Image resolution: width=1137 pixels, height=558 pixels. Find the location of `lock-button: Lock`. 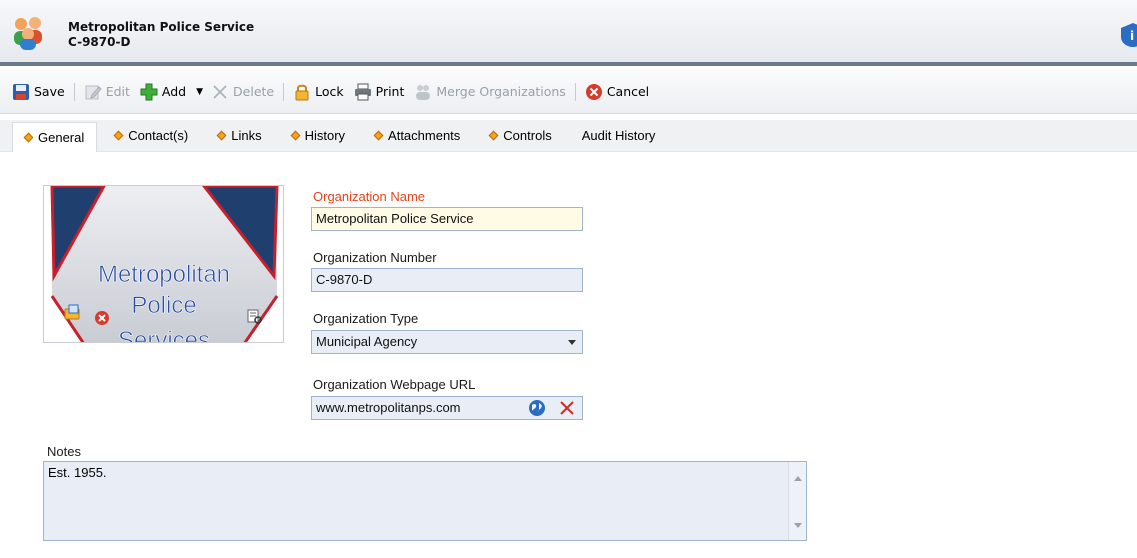

lock-button: Lock is located at coordinates (318, 92).